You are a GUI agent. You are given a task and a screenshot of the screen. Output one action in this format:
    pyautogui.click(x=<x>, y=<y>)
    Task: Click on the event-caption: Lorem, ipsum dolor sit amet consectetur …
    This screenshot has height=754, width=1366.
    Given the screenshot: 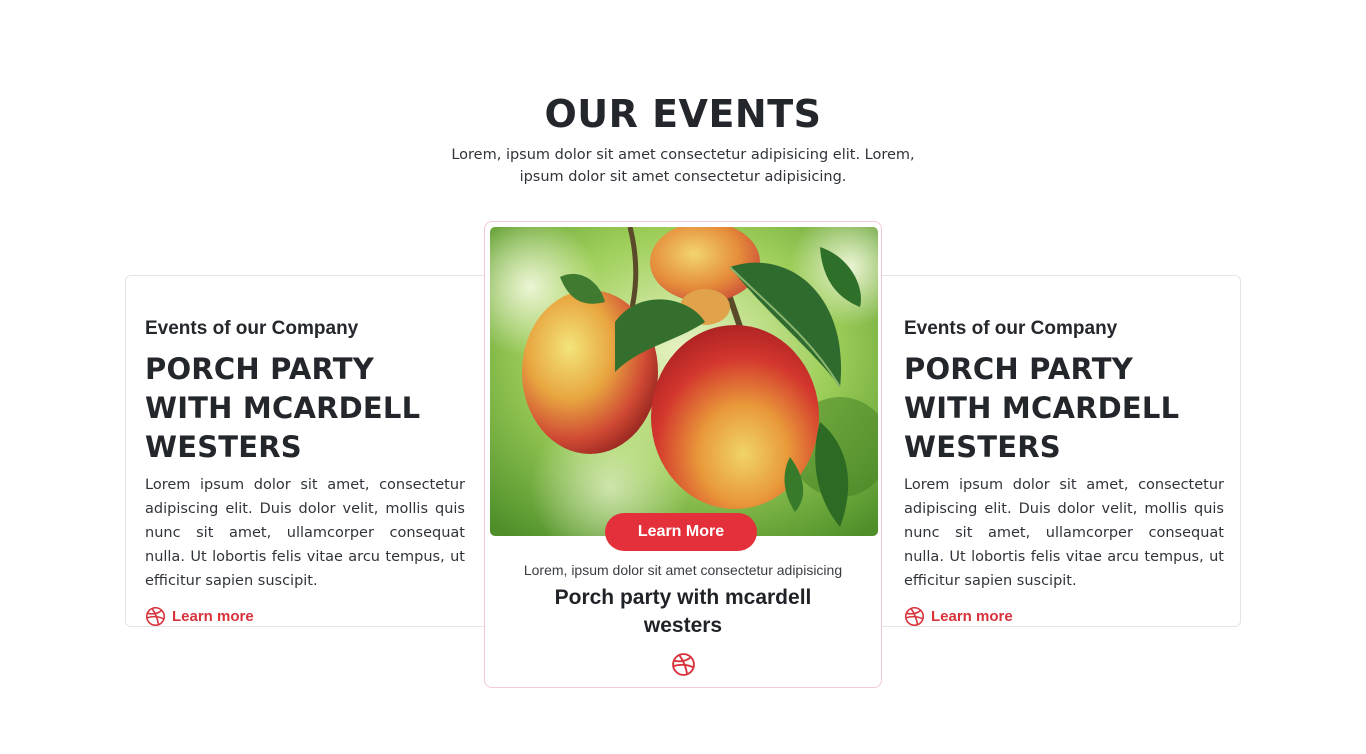 What is the action you would take?
    pyautogui.click(x=683, y=570)
    